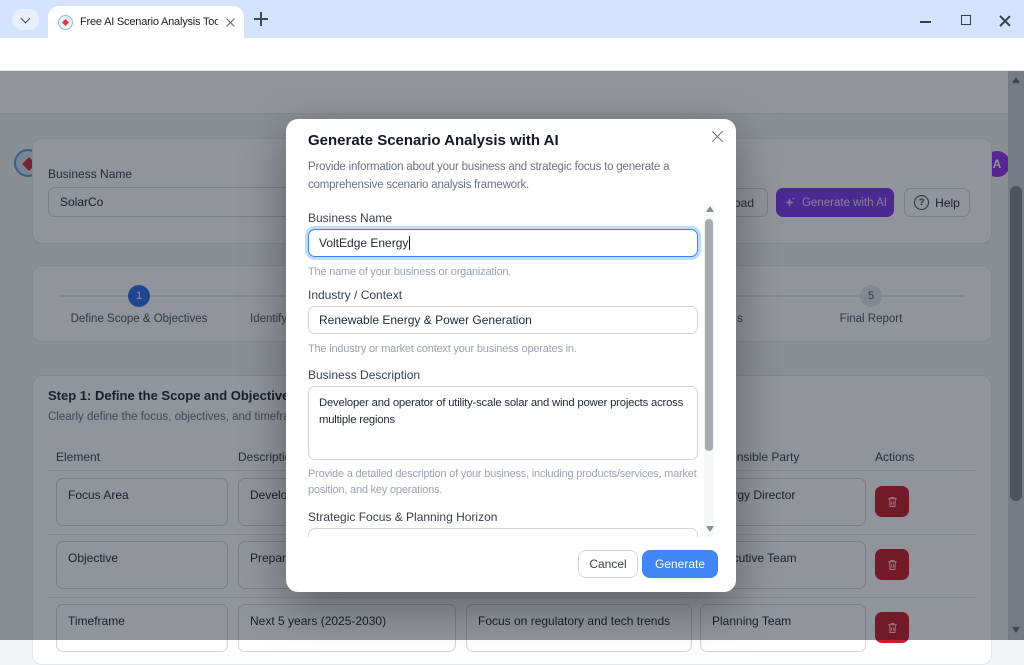 This screenshot has height=665, width=1024. Describe the element at coordinates (350, 218) in the screenshot. I see `modal-business-name-label: Business Name` at that location.